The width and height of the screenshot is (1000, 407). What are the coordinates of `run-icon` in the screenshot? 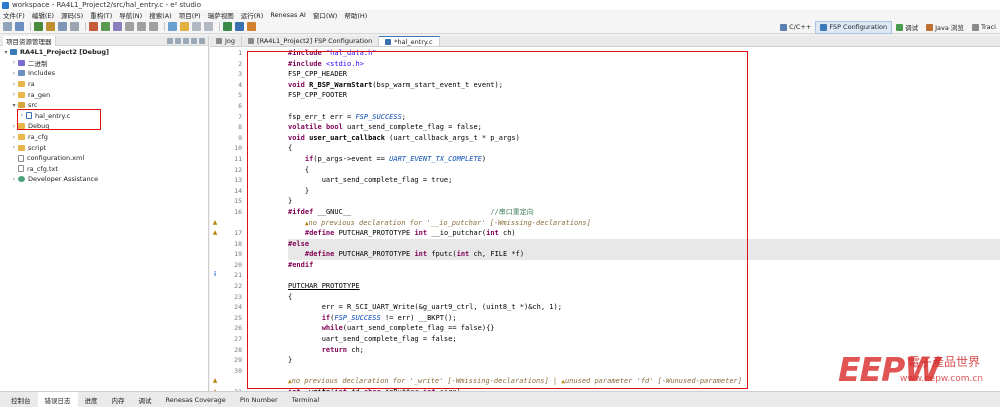 It's located at (105, 26).